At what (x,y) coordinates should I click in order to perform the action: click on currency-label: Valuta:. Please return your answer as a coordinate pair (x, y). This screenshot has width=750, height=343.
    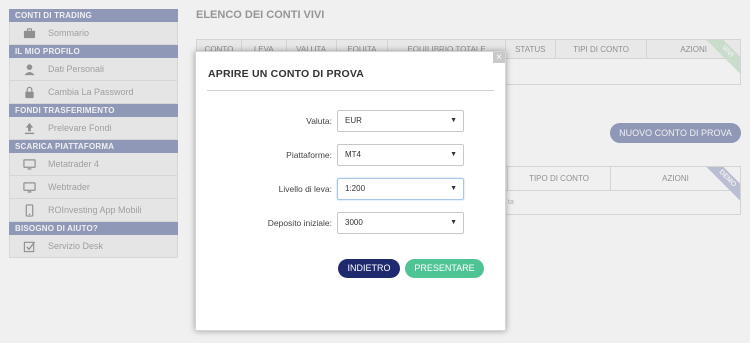
    Looking at the image, I should click on (319, 121).